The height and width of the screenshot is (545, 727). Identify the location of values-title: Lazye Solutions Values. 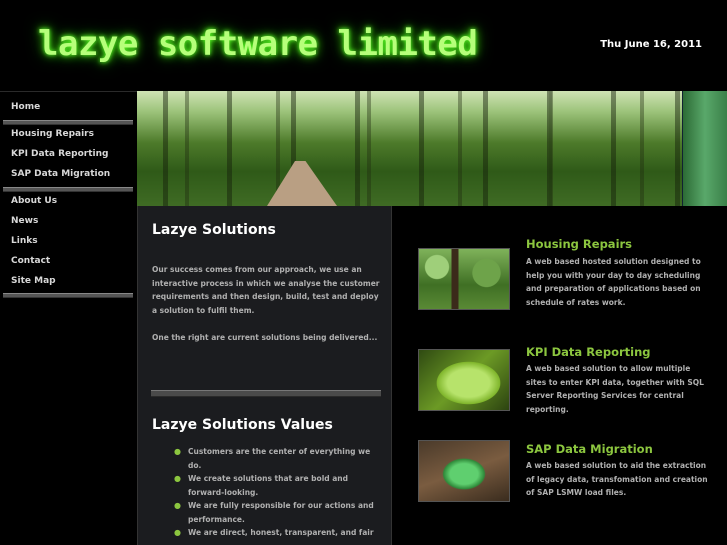
(242, 425).